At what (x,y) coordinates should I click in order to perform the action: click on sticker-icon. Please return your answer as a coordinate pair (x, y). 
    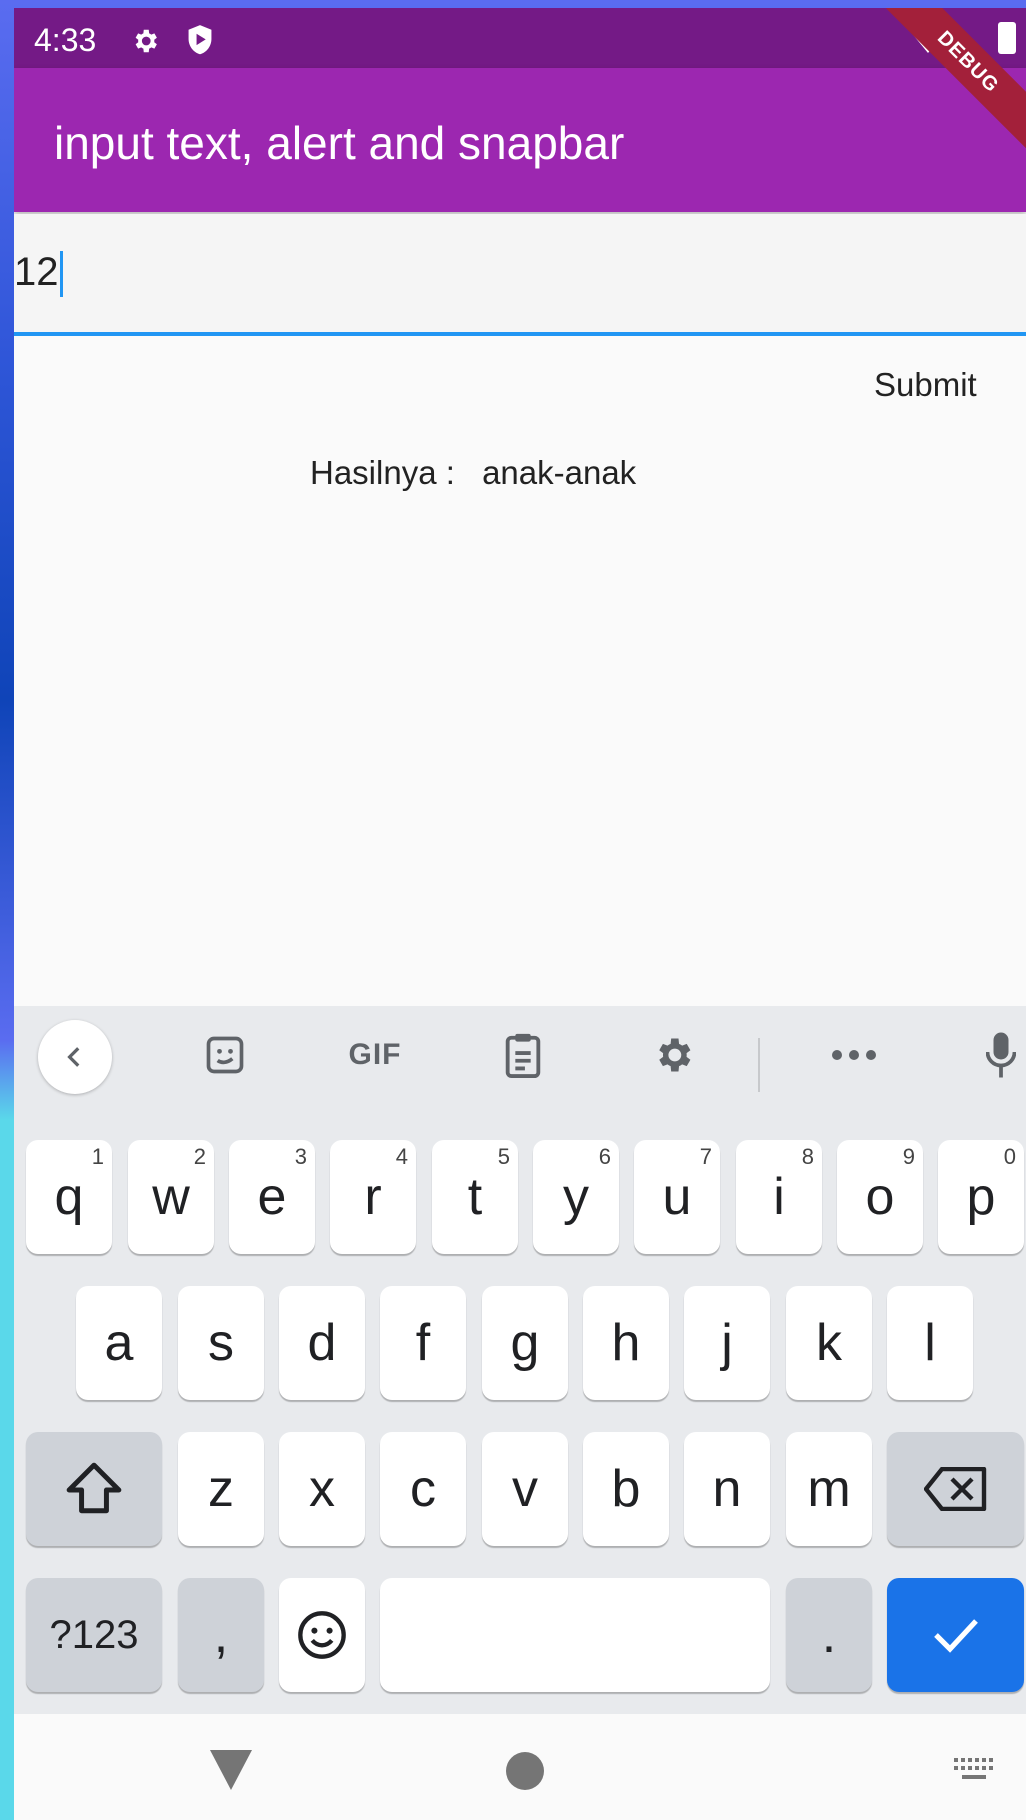
    Looking at the image, I should click on (225, 1055).